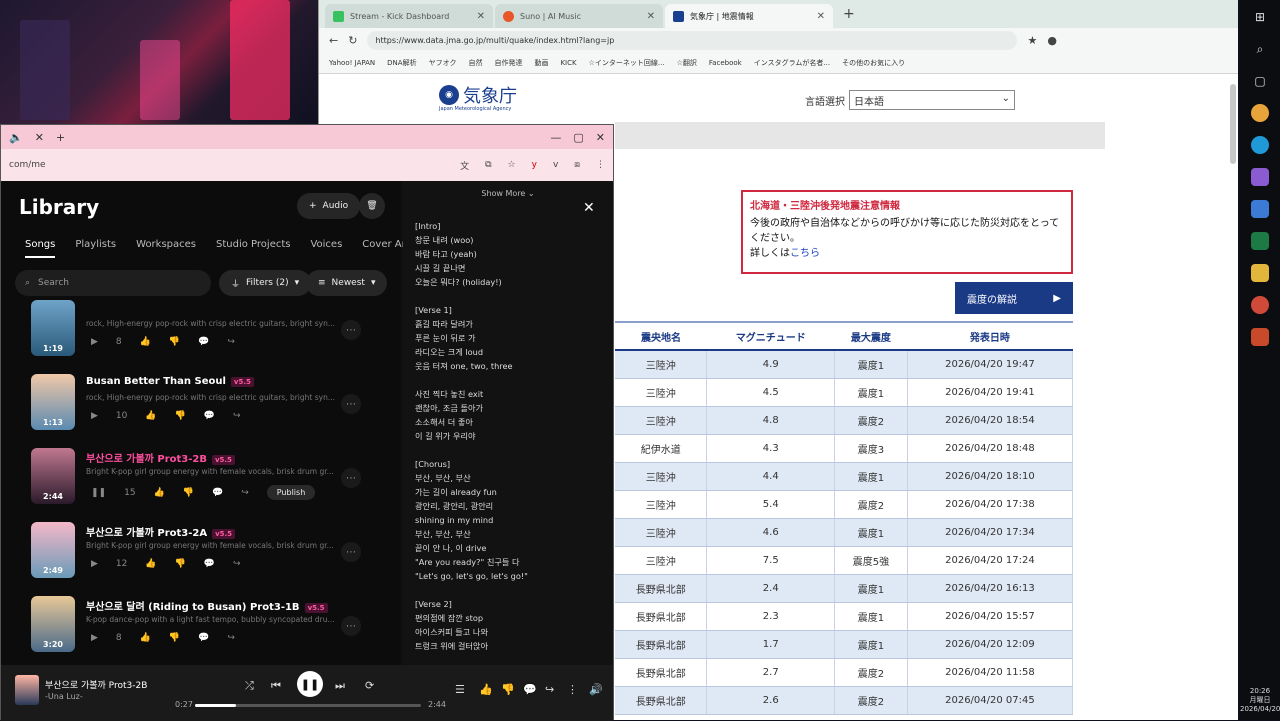 Image resolution: width=1280 pixels, height=721 pixels. Describe the element at coordinates (329, 206) in the screenshot. I see `add-audio-button: + Audio` at that location.